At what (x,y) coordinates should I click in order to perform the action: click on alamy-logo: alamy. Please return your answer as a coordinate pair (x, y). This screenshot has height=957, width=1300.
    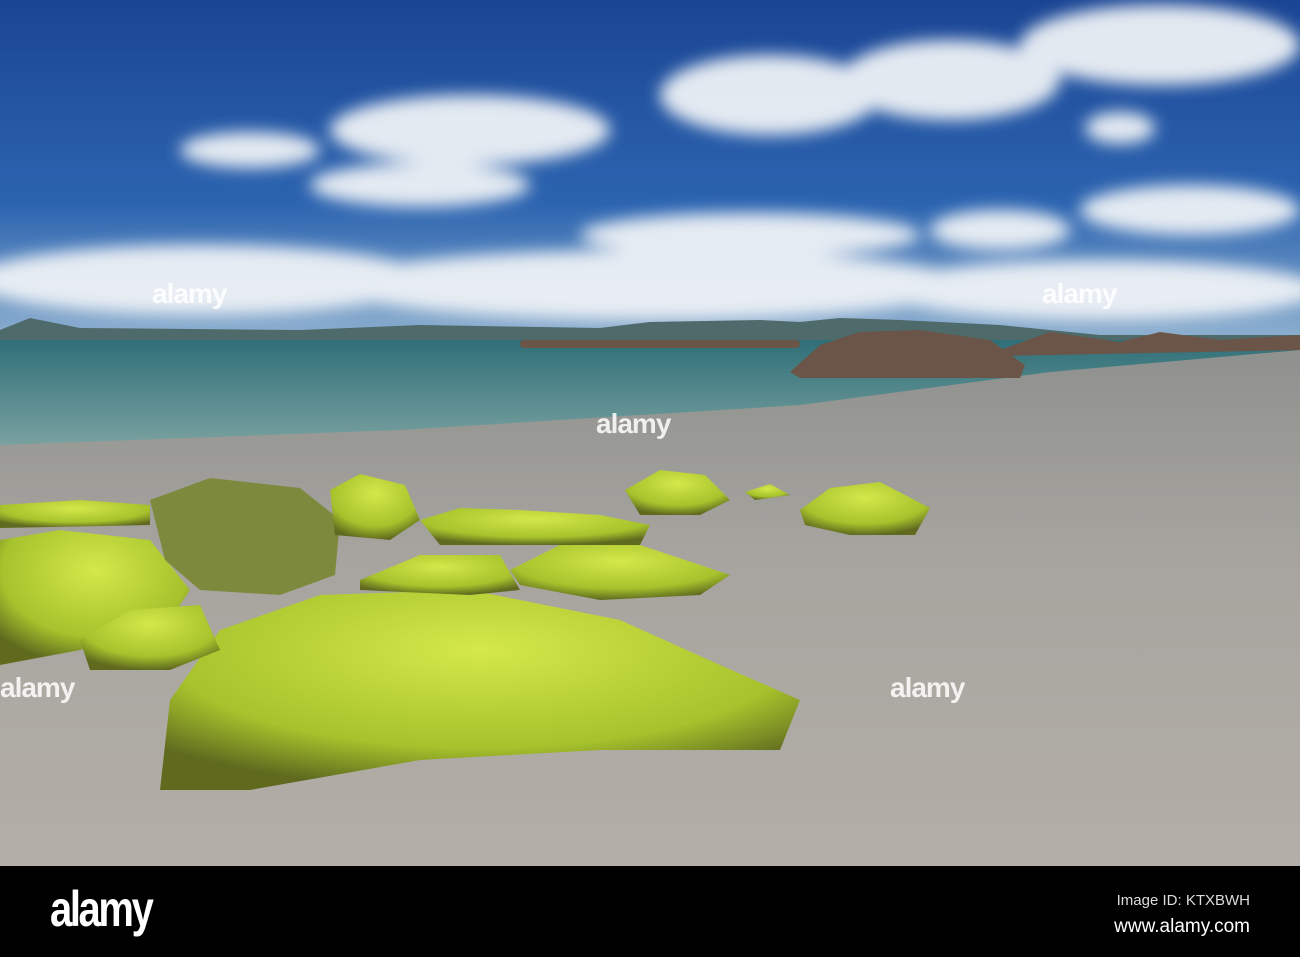
    Looking at the image, I should click on (102, 909).